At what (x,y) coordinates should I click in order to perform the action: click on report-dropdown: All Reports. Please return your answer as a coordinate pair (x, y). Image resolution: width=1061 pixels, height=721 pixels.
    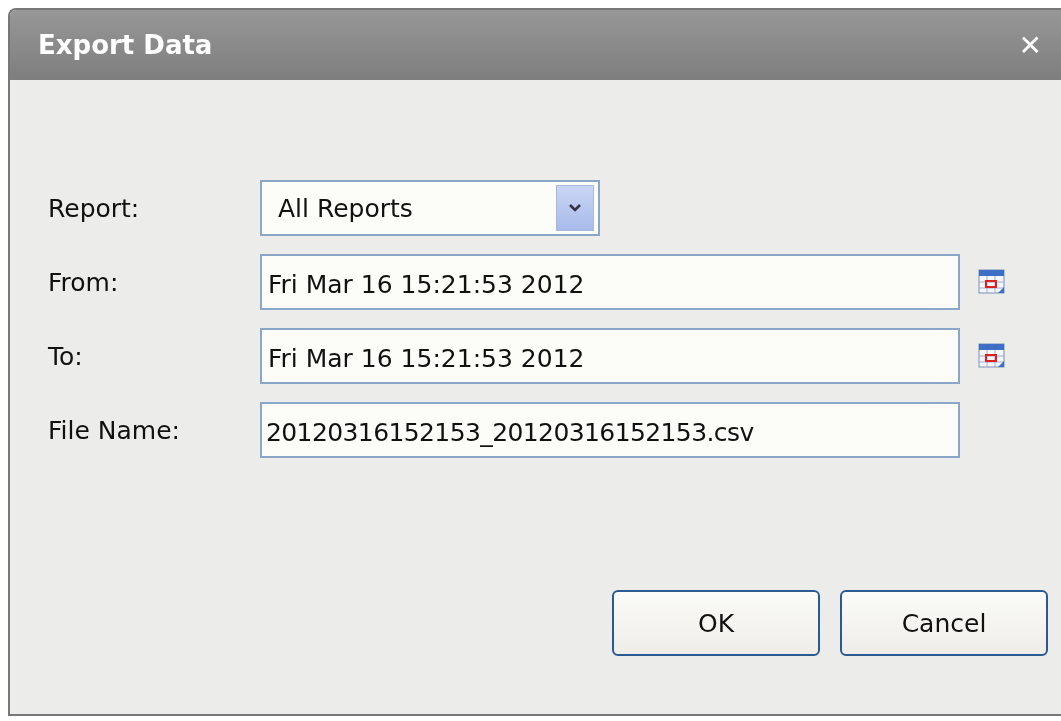
    Looking at the image, I should click on (430, 208).